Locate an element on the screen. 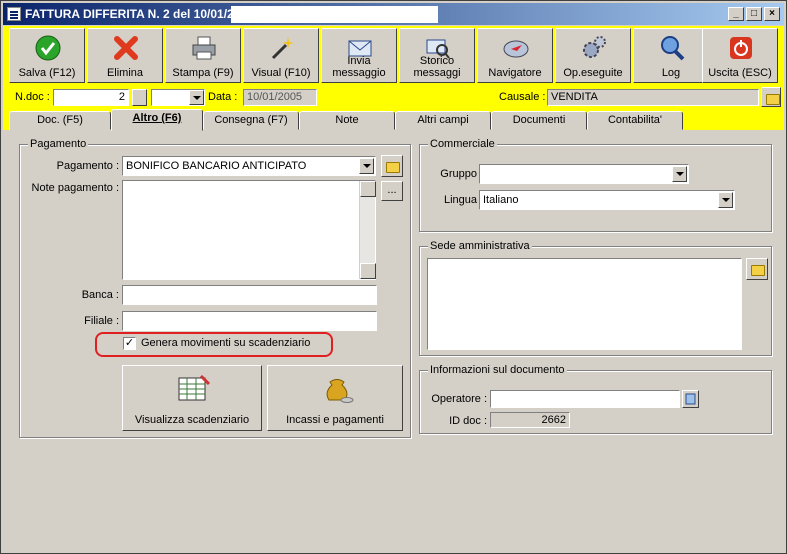 This screenshot has width=787, height=554. window-controls: _ □ × is located at coordinates (754, 14).